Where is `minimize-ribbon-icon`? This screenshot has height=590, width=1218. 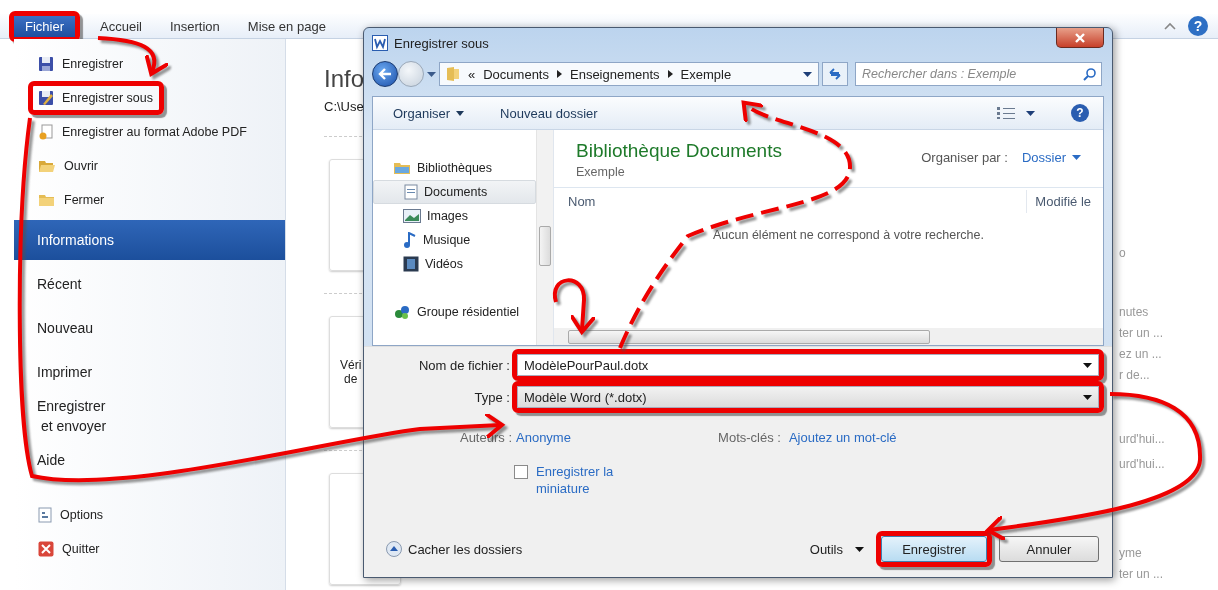
minimize-ribbon-icon is located at coordinates (1170, 26).